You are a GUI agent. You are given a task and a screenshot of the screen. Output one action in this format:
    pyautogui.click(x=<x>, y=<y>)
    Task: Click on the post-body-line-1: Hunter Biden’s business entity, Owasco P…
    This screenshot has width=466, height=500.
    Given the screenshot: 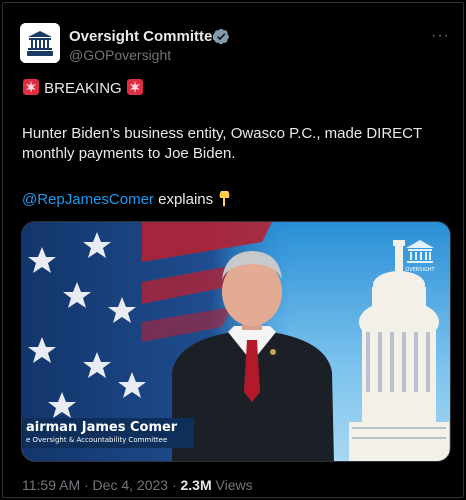 What is the action you would take?
    pyautogui.click(x=222, y=133)
    